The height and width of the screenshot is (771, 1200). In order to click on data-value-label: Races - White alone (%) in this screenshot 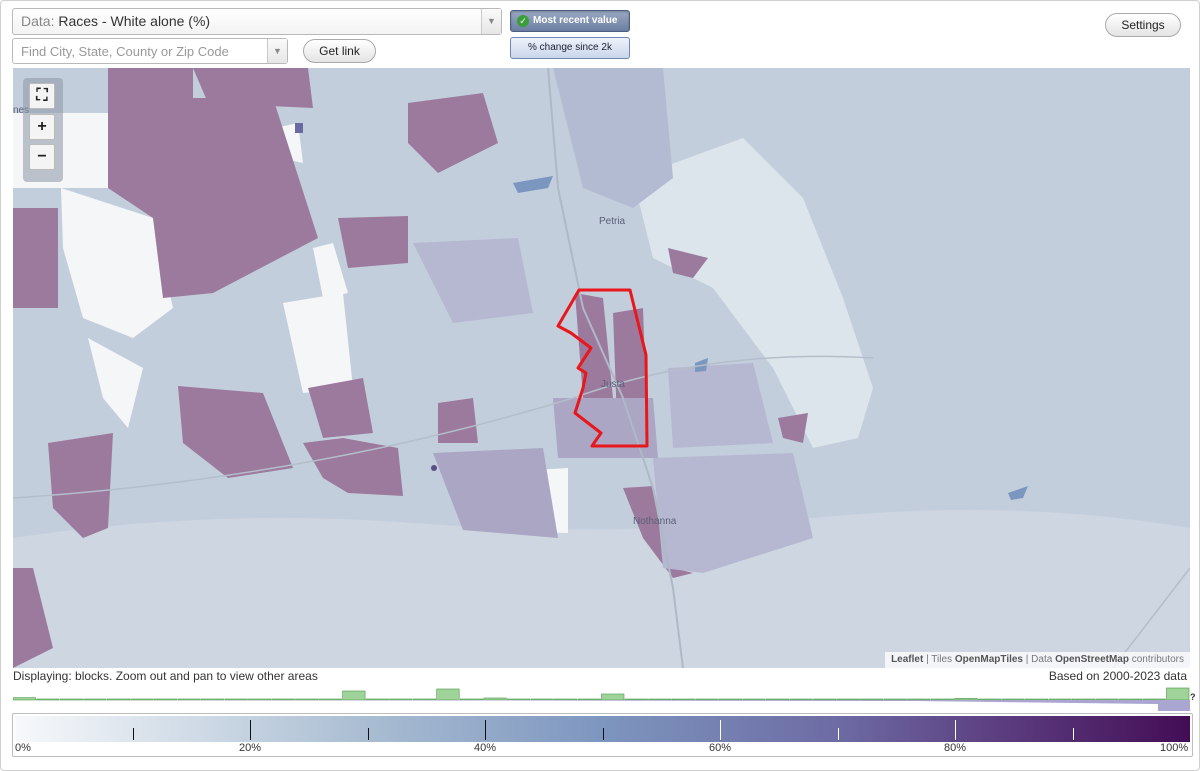, I will do `click(134, 21)`.